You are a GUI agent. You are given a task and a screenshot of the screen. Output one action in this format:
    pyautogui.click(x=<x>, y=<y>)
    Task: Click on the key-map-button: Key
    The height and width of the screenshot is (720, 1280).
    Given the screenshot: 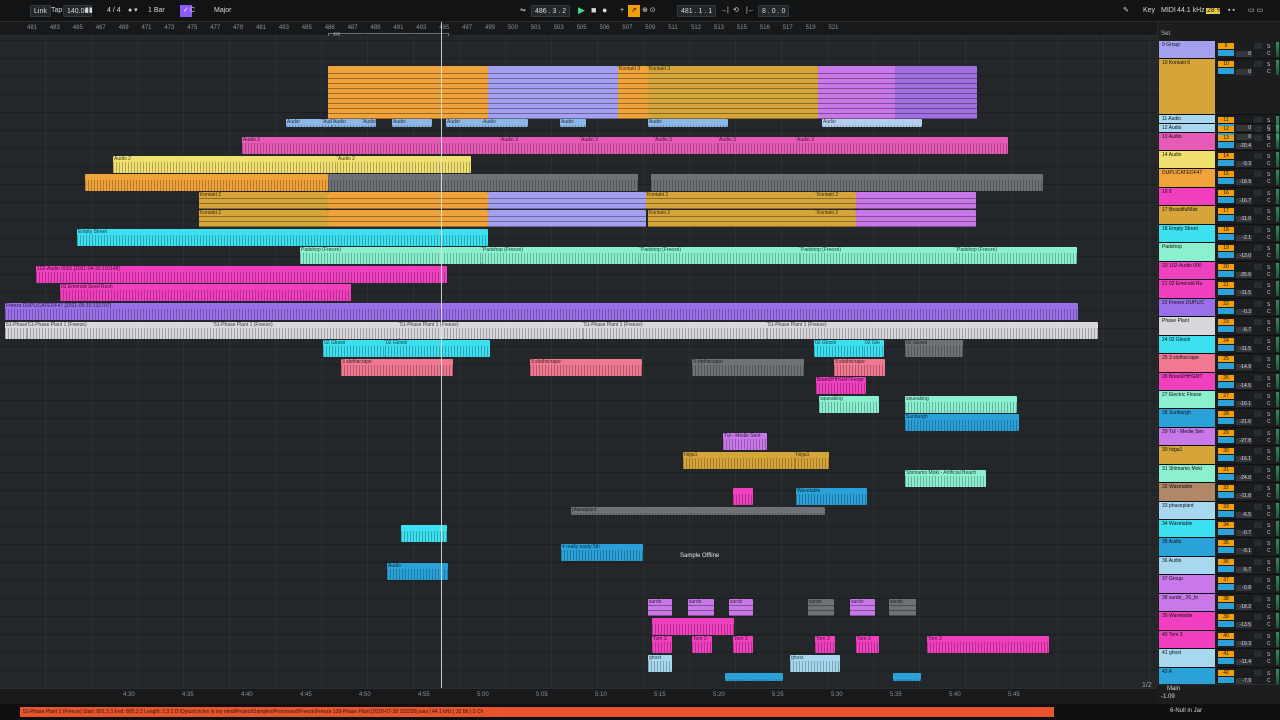 What is the action you would take?
    pyautogui.click(x=1149, y=11)
    